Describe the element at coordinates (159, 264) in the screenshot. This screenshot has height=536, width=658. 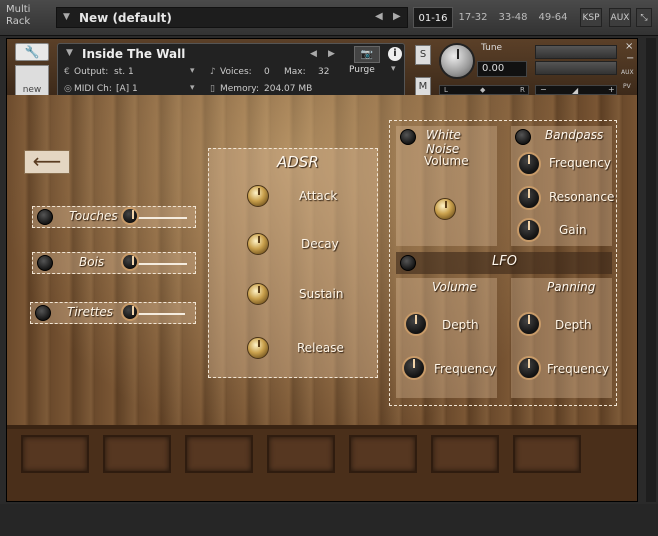
I see `bois-slider-track` at that location.